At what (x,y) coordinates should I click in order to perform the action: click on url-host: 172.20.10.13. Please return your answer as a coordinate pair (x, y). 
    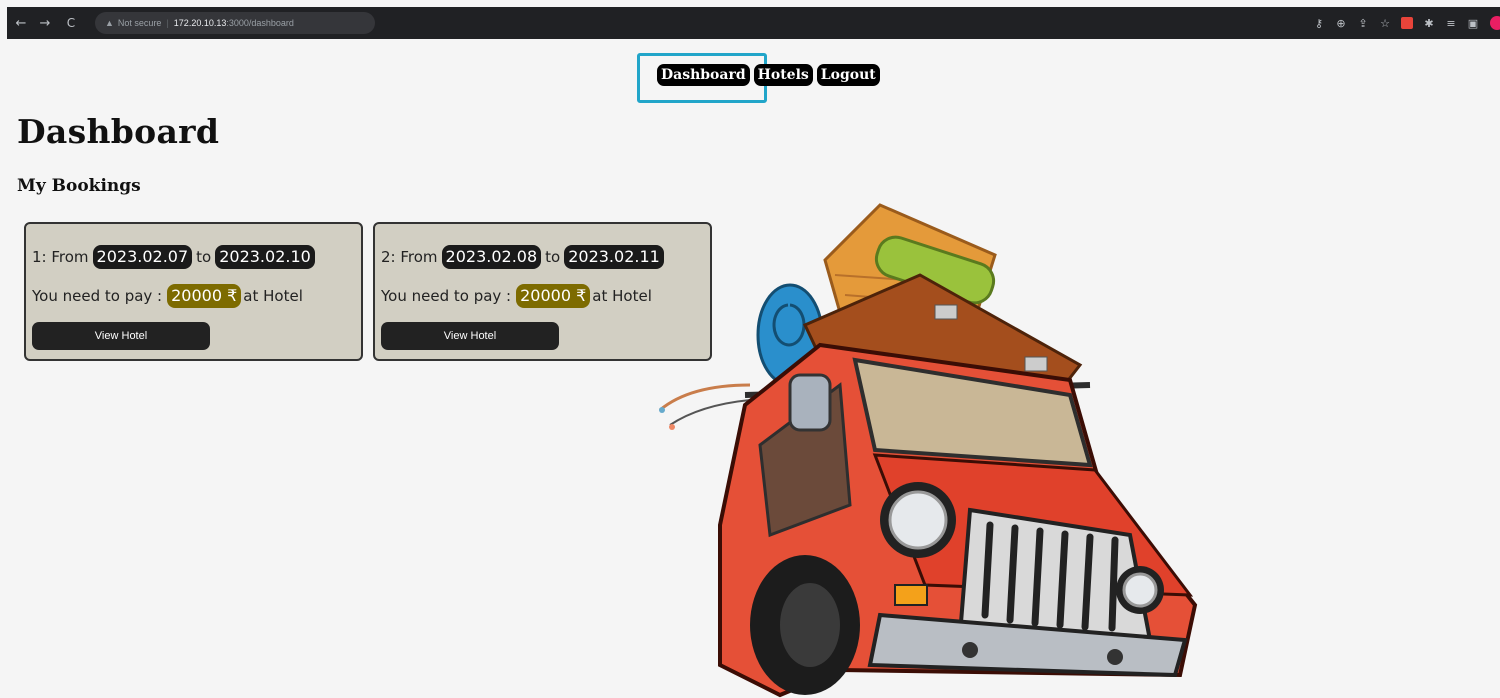
    Looking at the image, I should click on (200, 23).